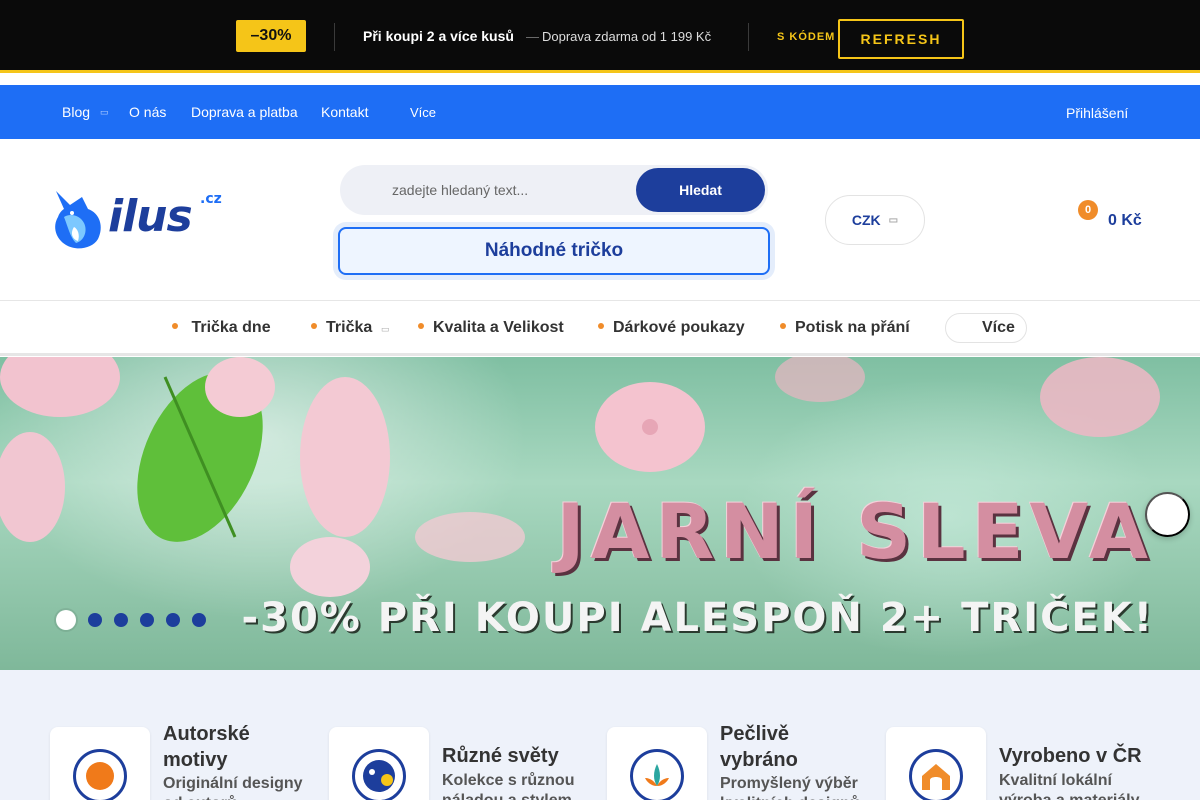 The image size is (1200, 800). Describe the element at coordinates (512, 190) in the screenshot. I see `search-input` at that location.